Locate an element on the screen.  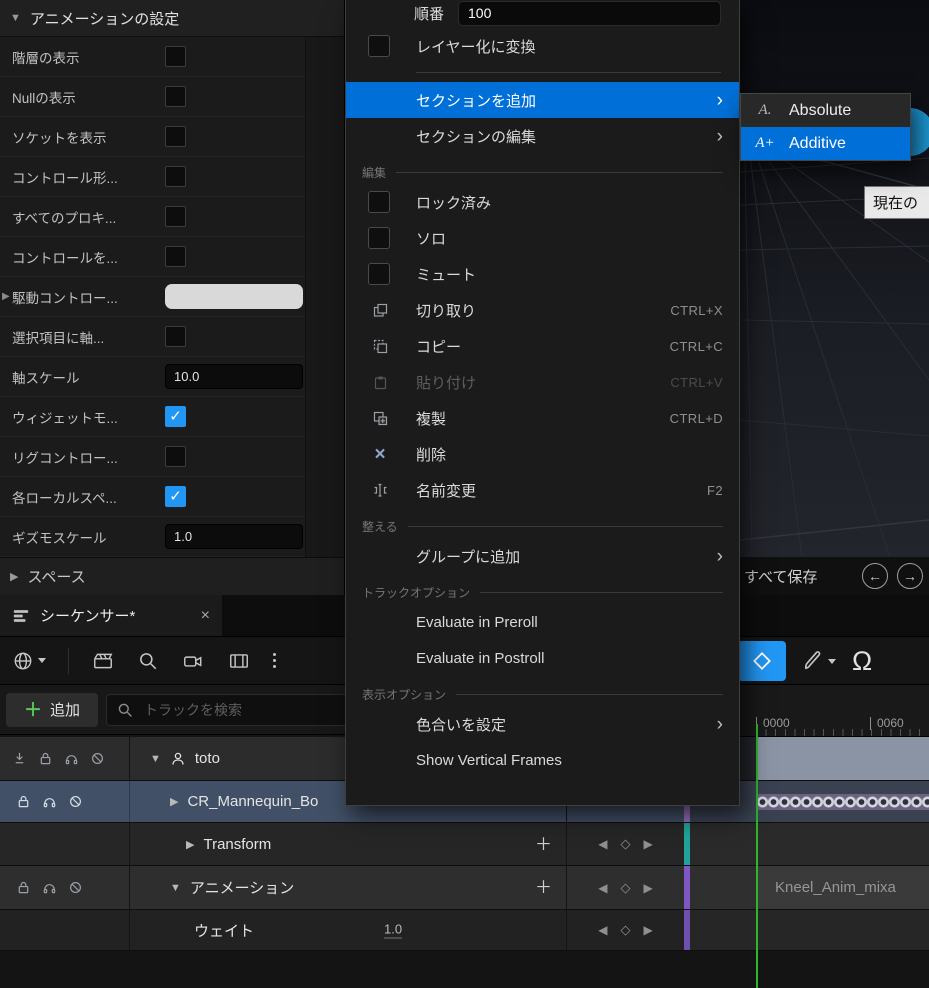
save-all-button: すべて保存 is located at coordinates (780, 576).